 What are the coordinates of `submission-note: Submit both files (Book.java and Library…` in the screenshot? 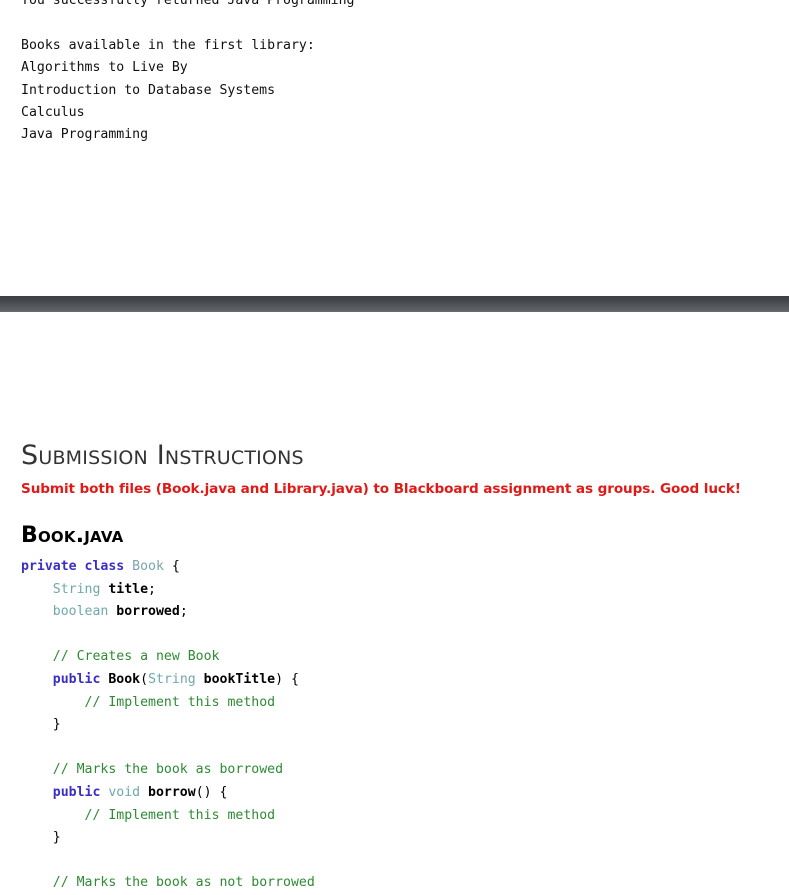 It's located at (381, 489).